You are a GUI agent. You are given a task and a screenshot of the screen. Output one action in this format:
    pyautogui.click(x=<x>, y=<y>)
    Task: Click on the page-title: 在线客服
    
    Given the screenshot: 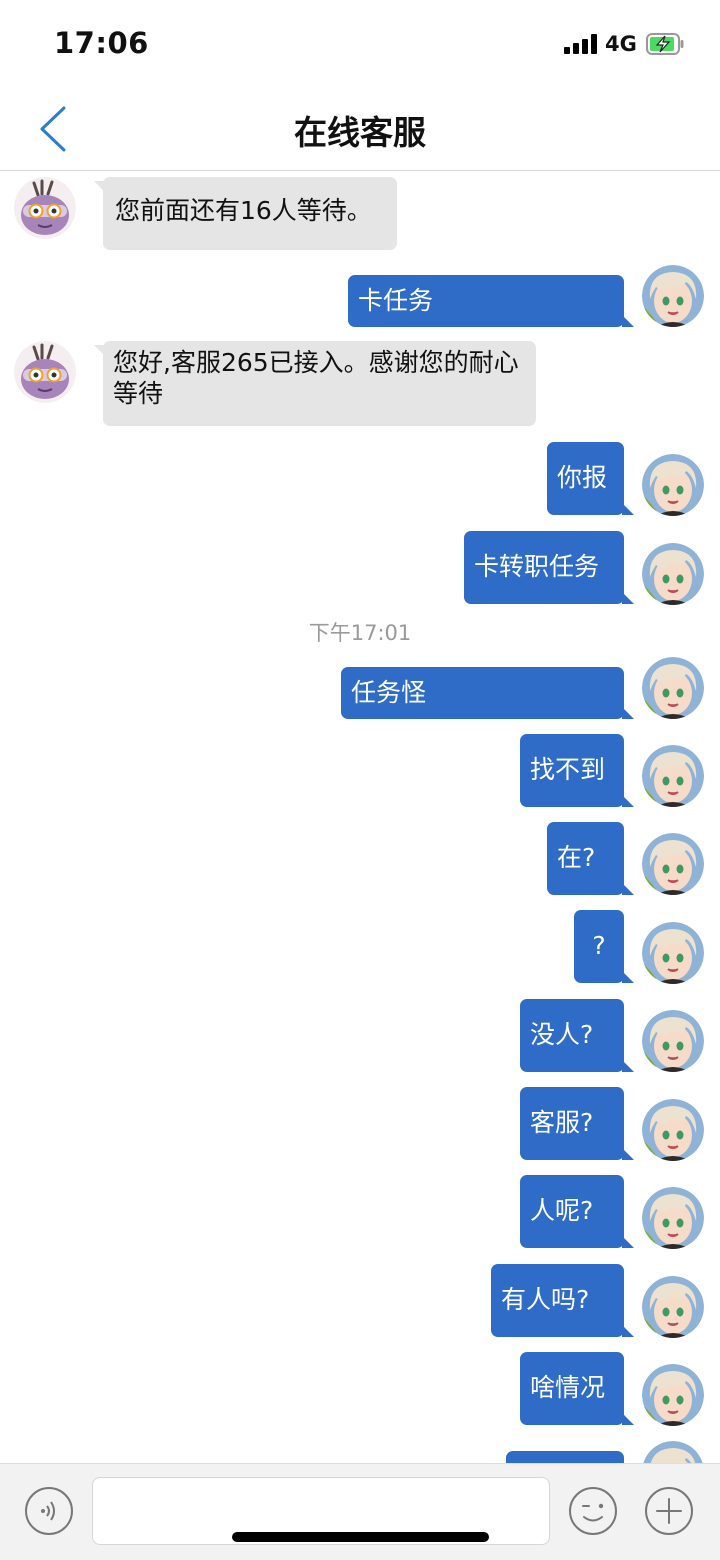 What is the action you would take?
    pyautogui.click(x=360, y=132)
    